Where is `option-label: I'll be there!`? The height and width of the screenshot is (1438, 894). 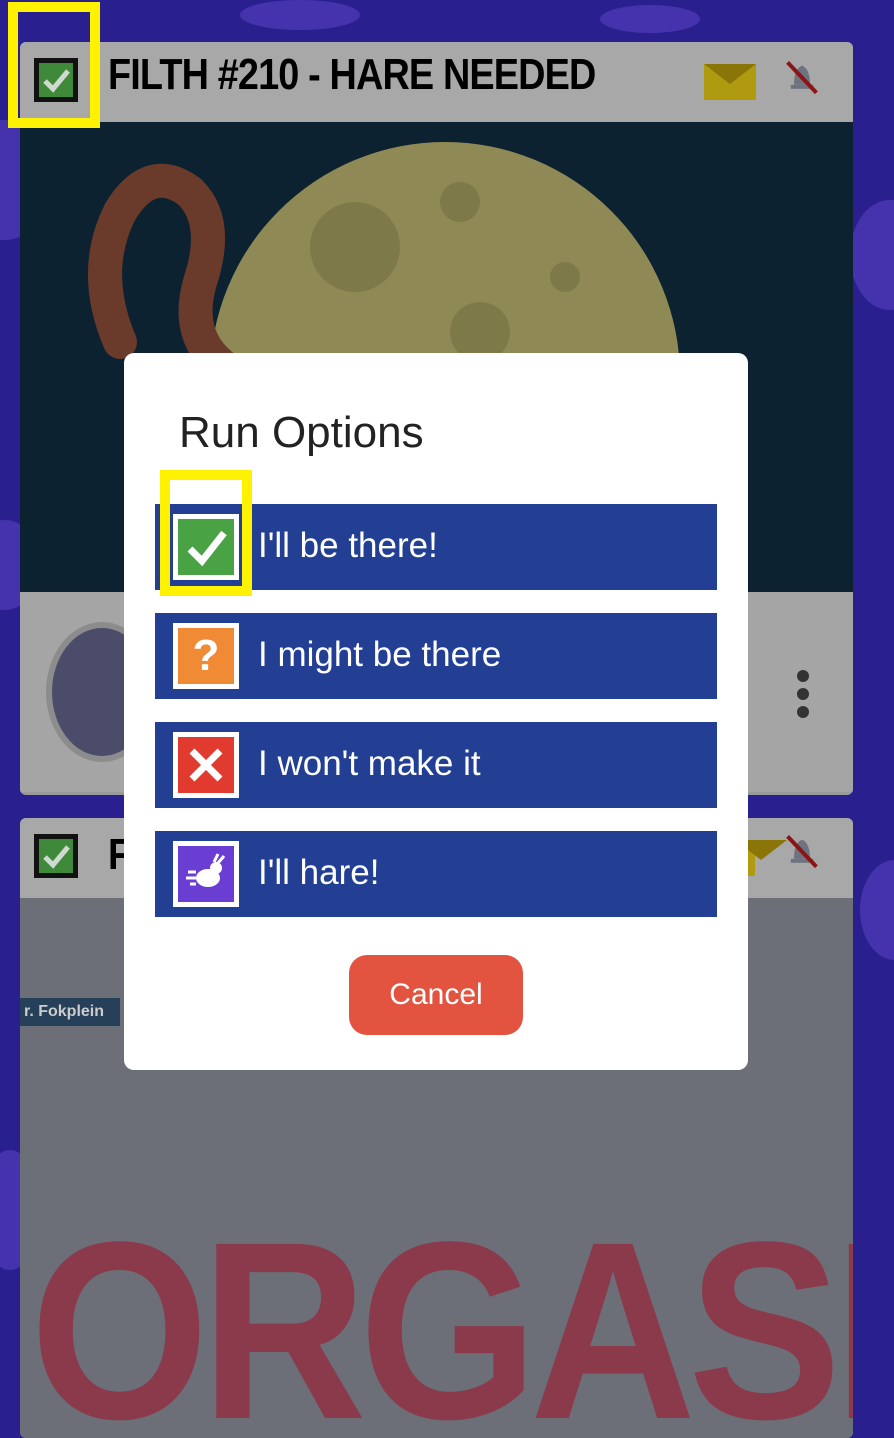
option-label: I'll be there! is located at coordinates (348, 545).